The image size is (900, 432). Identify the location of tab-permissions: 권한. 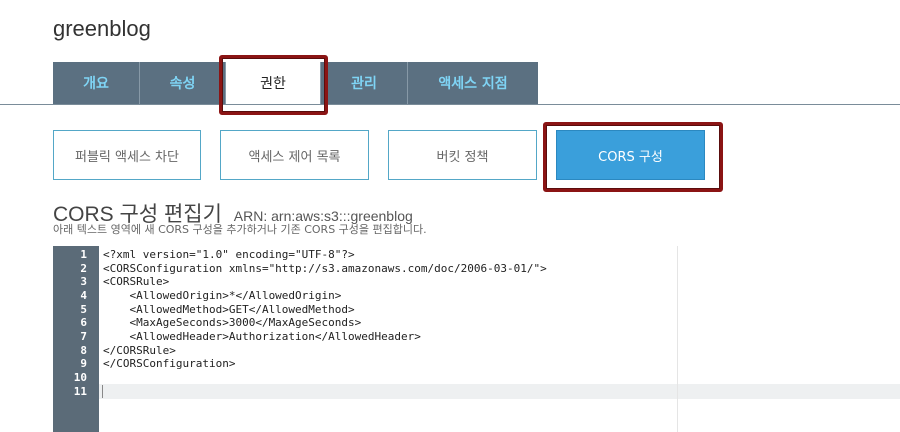
(273, 83).